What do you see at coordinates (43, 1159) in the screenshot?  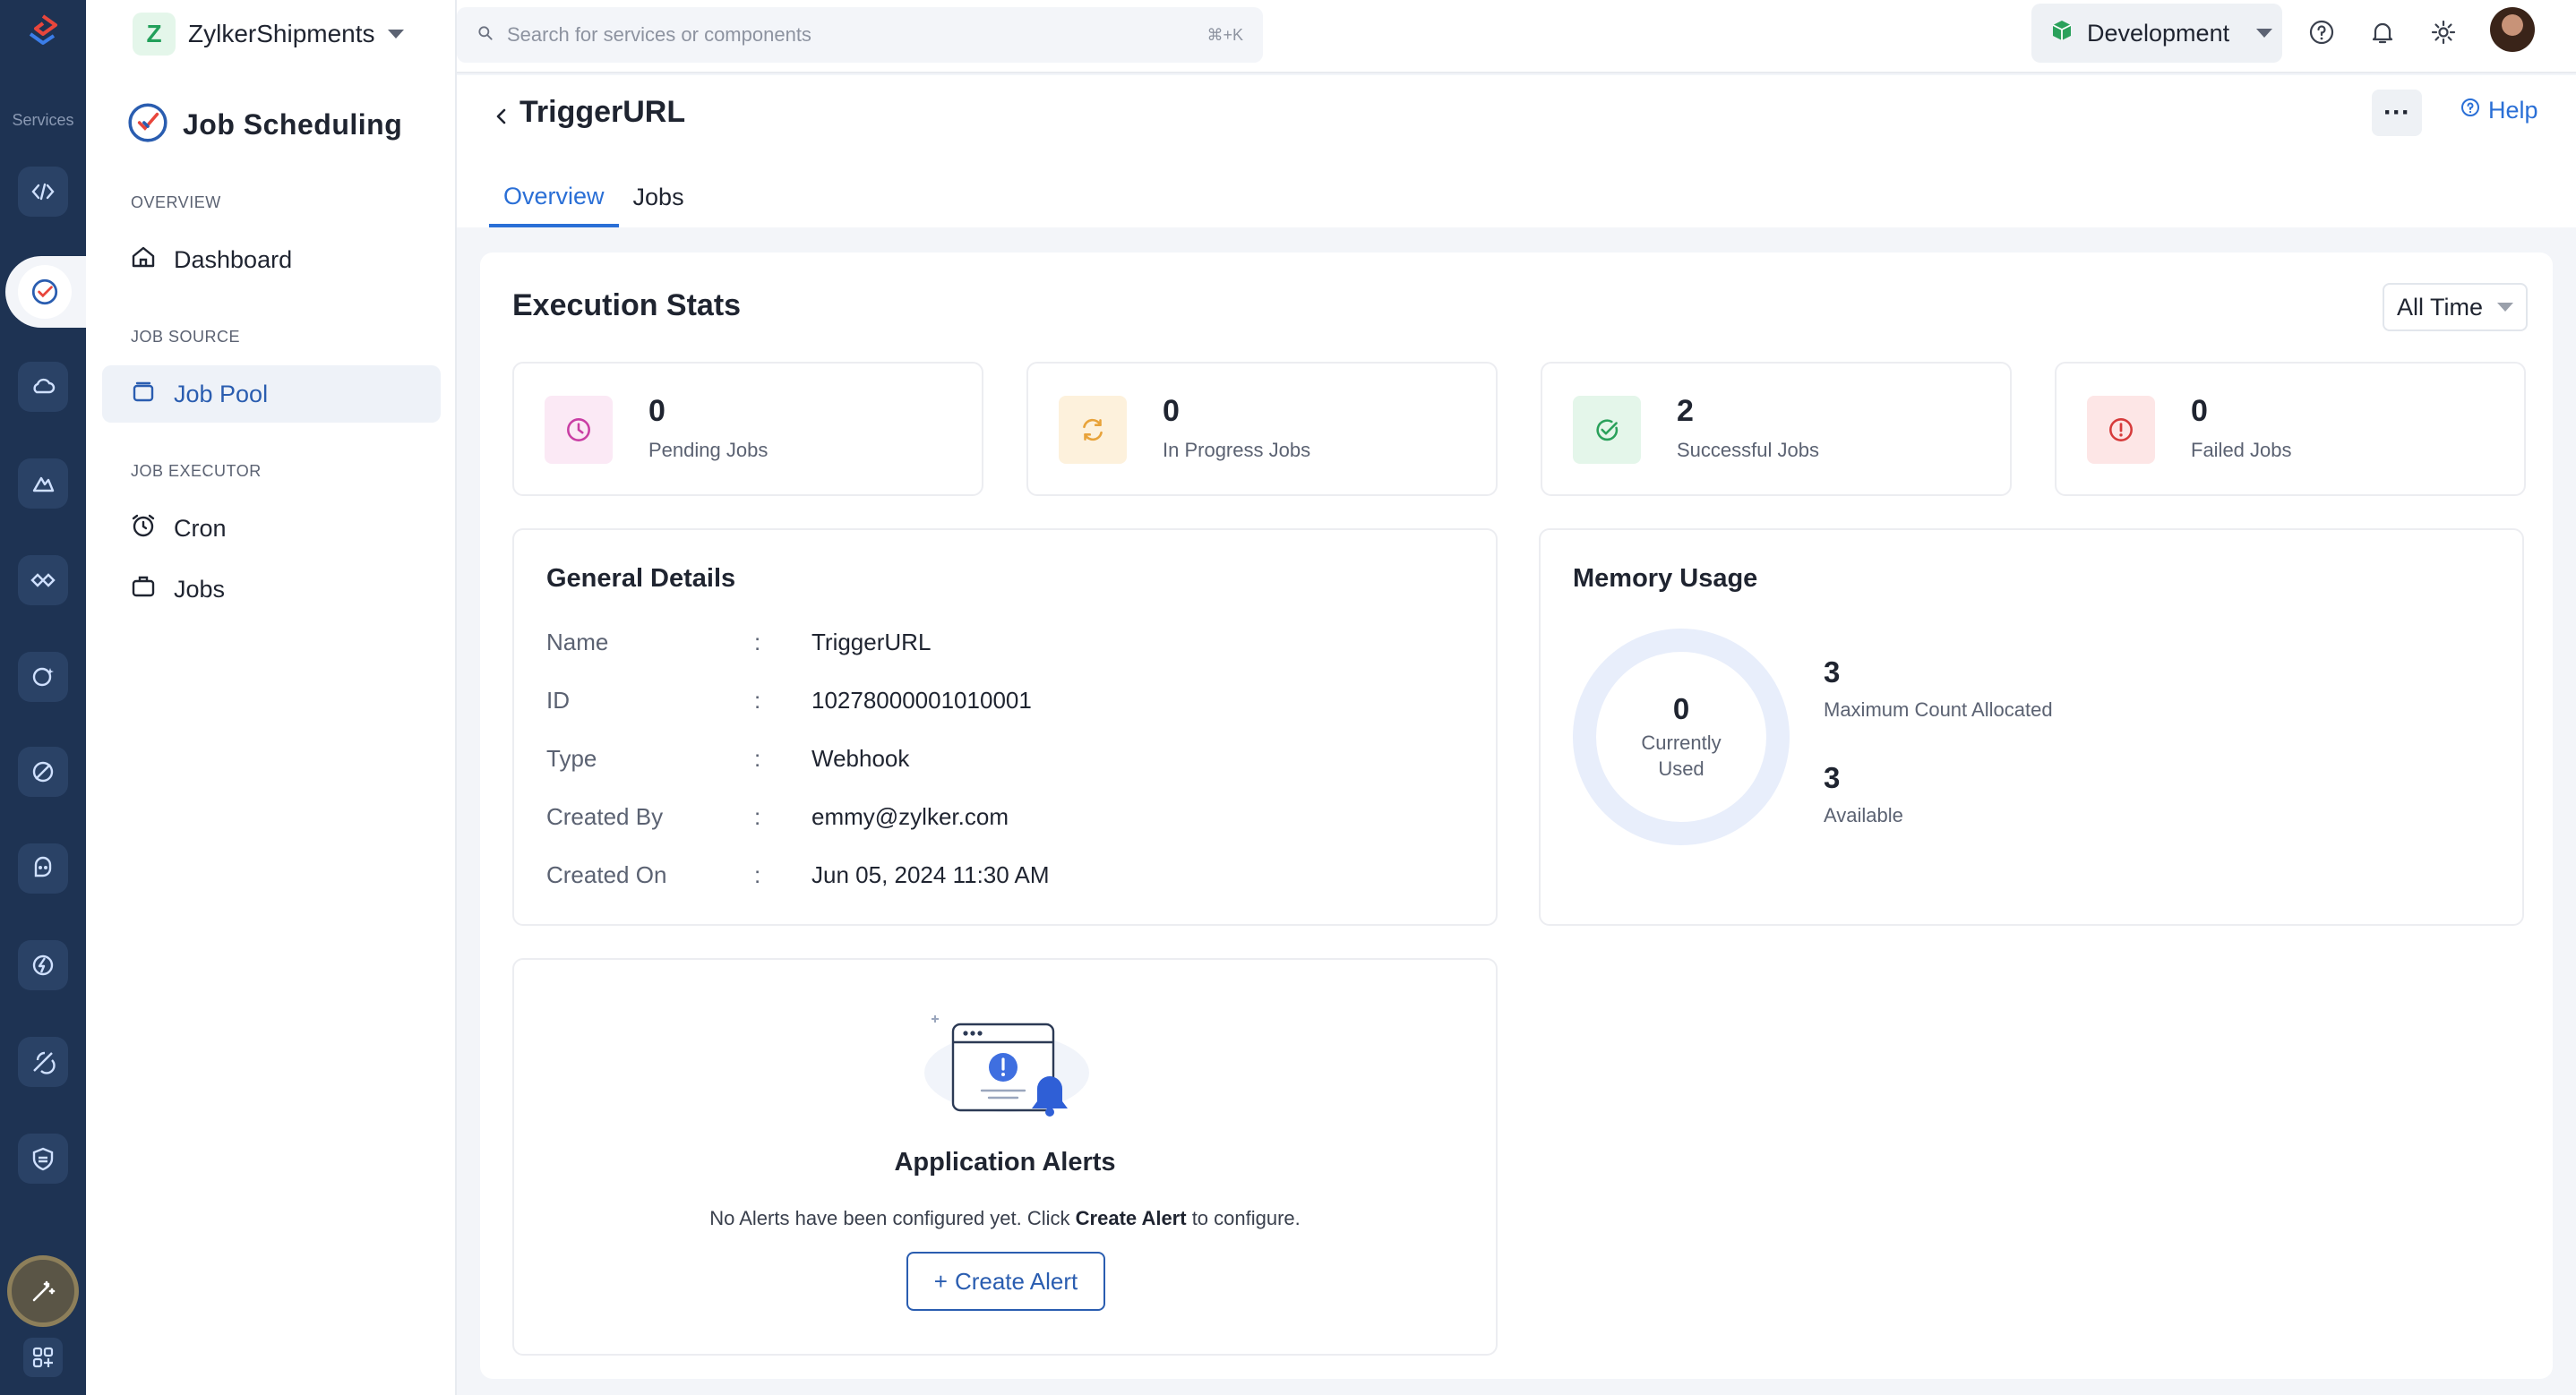 I see `security-service-icon` at bounding box center [43, 1159].